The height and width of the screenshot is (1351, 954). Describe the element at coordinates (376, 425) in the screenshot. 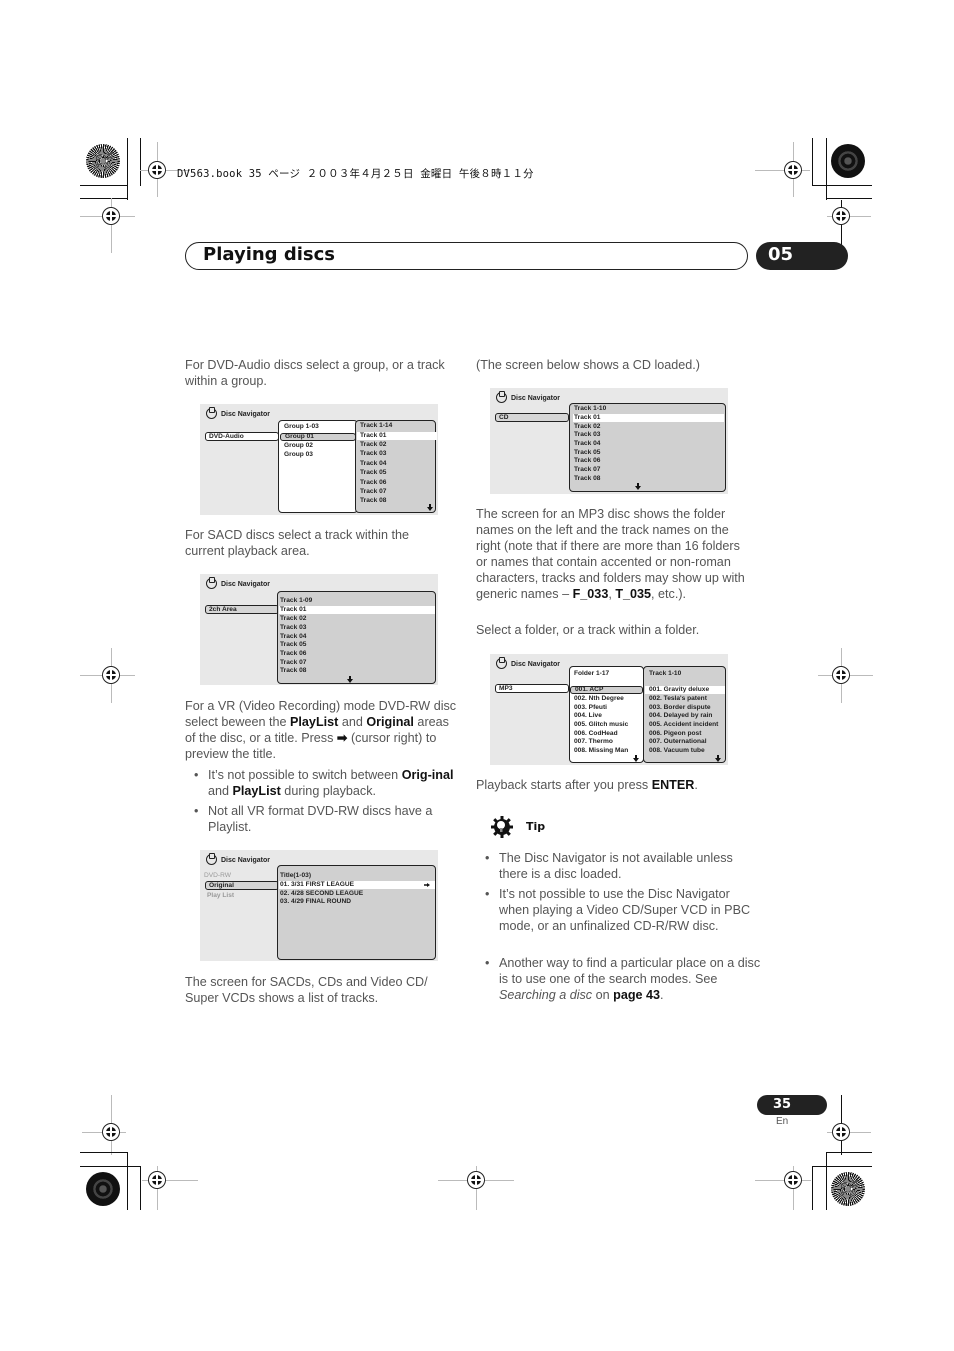

I see `track-header: Track 1-14` at that location.